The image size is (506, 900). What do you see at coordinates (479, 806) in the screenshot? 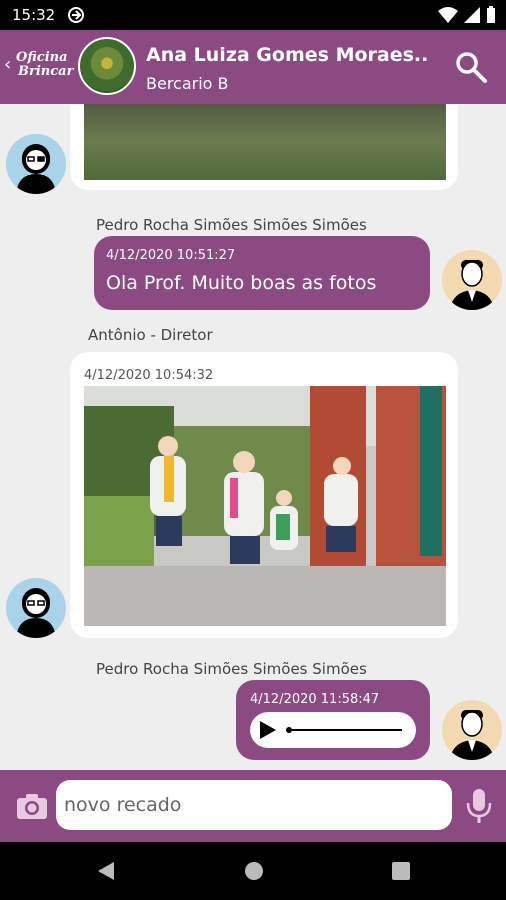
I see `microphone-icon` at bounding box center [479, 806].